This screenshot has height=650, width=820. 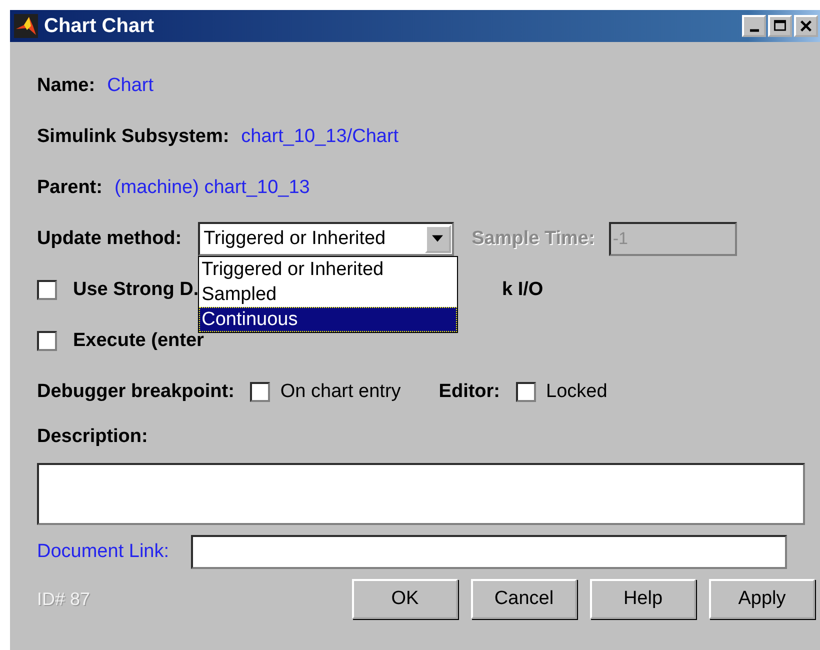 What do you see at coordinates (92, 437) in the screenshot?
I see `description-label: Description:` at bounding box center [92, 437].